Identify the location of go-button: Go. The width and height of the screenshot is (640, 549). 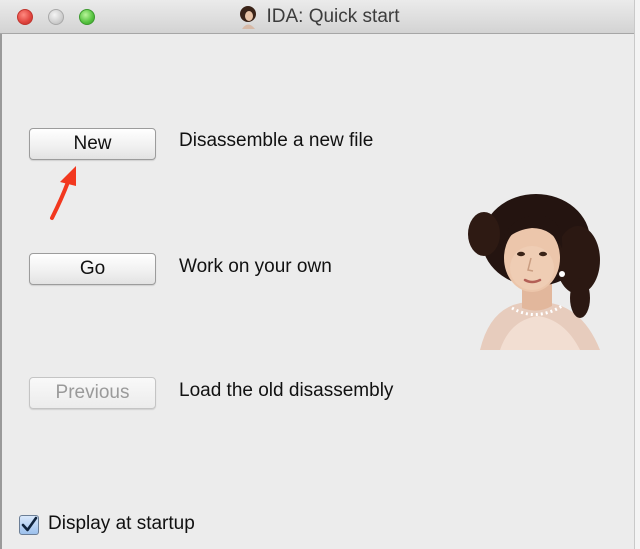
(92, 269).